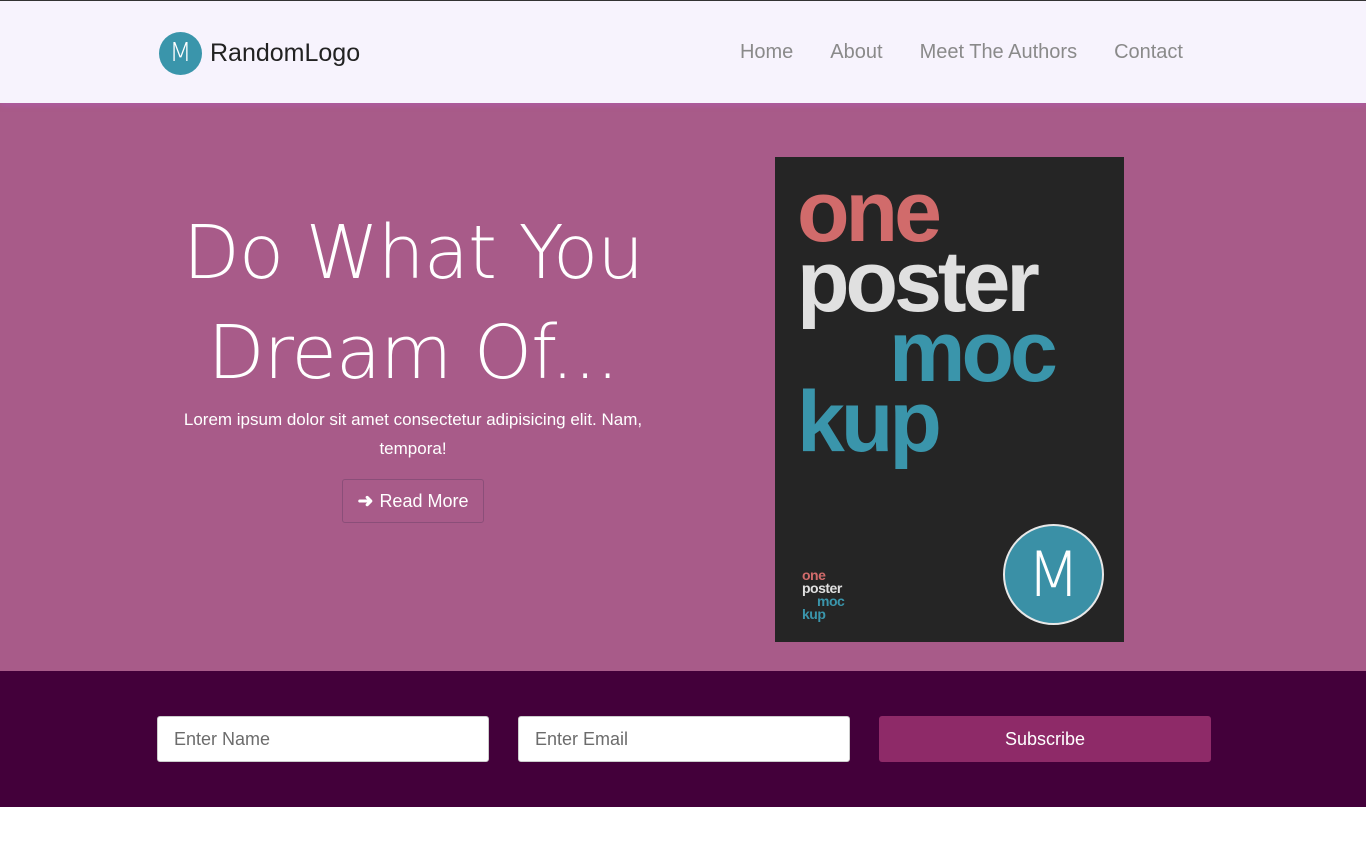 The image size is (1366, 851). Describe the element at coordinates (949, 399) in the screenshot. I see `poster-mockup-image: one poster moc kup one poster moc kup M` at that location.